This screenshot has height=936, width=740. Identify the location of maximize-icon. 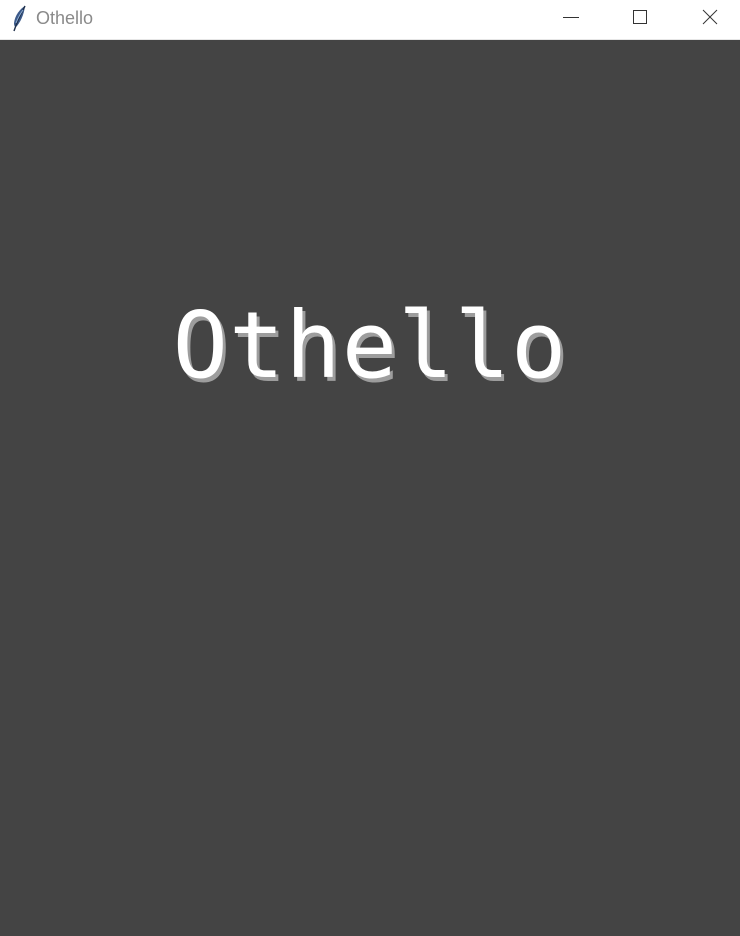
(640, 17).